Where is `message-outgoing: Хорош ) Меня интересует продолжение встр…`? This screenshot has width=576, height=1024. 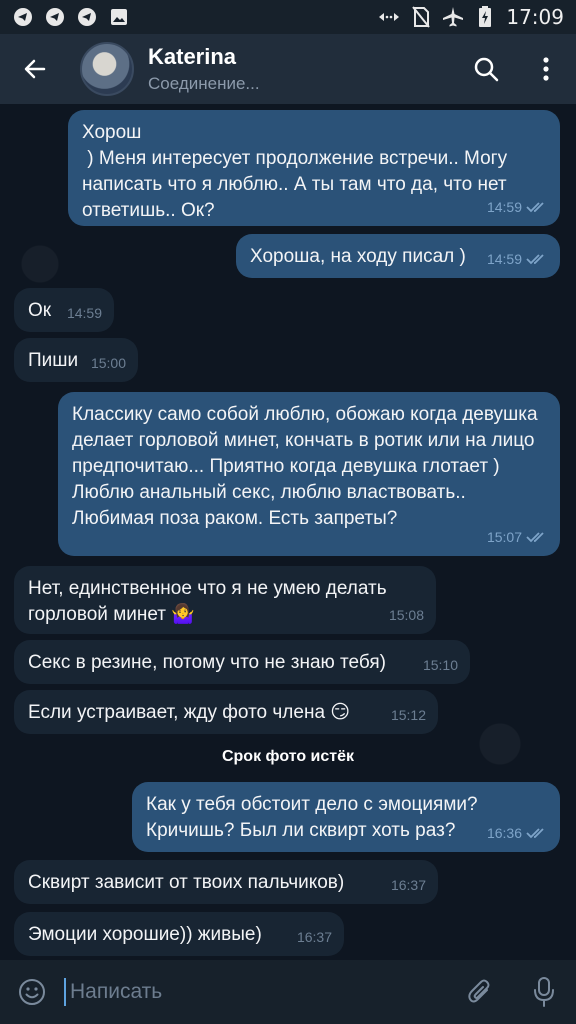
message-outgoing: Хорош ) Меня интересует продолжение встр… is located at coordinates (314, 168).